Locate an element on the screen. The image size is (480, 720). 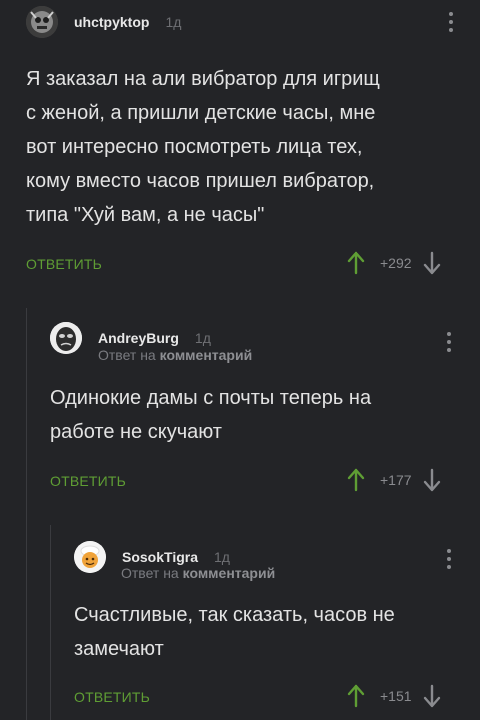
comment-line: замечают is located at coordinates (119, 649).